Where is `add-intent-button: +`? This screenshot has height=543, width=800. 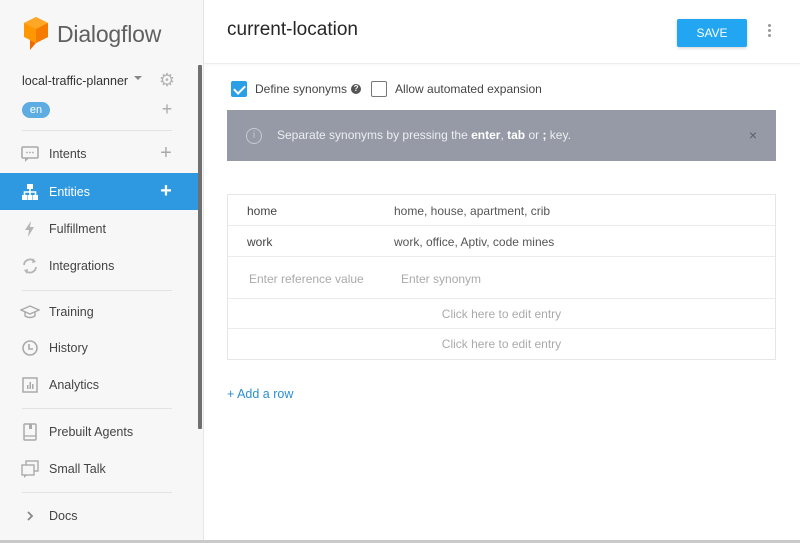 add-intent-button: + is located at coordinates (166, 153).